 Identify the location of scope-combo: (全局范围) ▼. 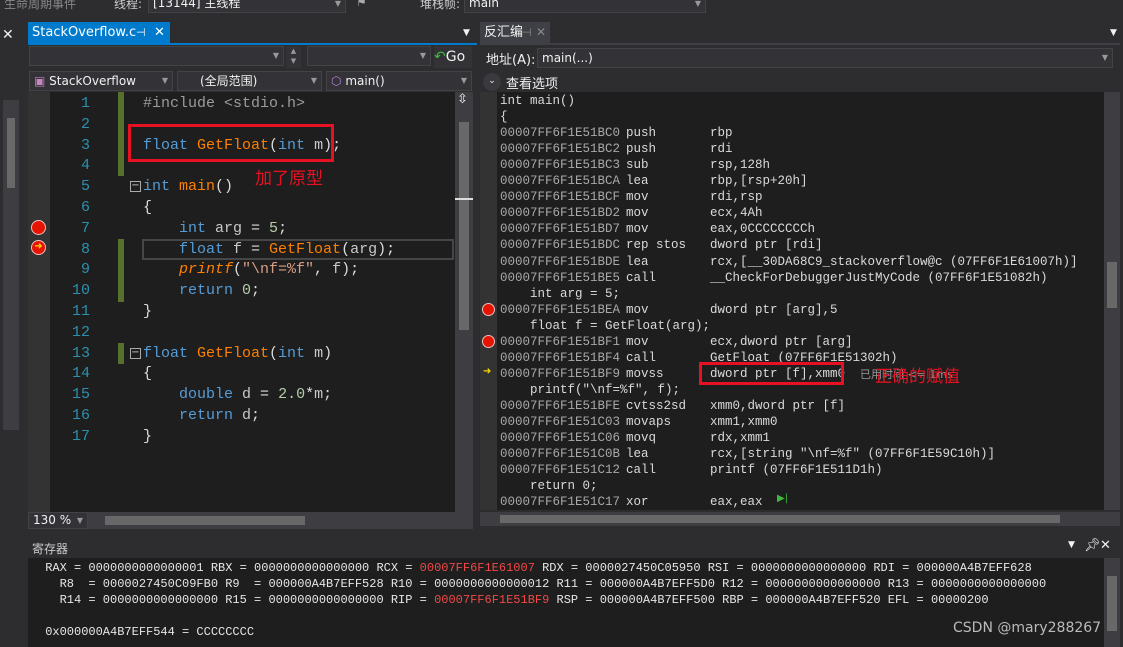
(249, 81).